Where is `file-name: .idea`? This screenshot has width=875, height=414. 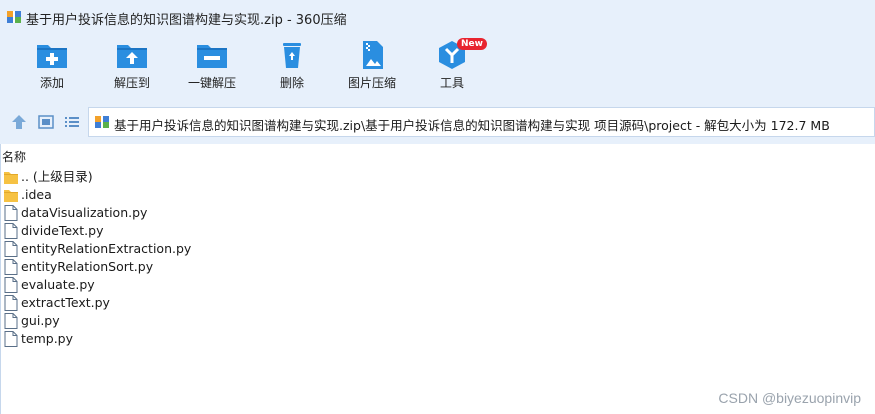
file-name: .idea is located at coordinates (36, 194).